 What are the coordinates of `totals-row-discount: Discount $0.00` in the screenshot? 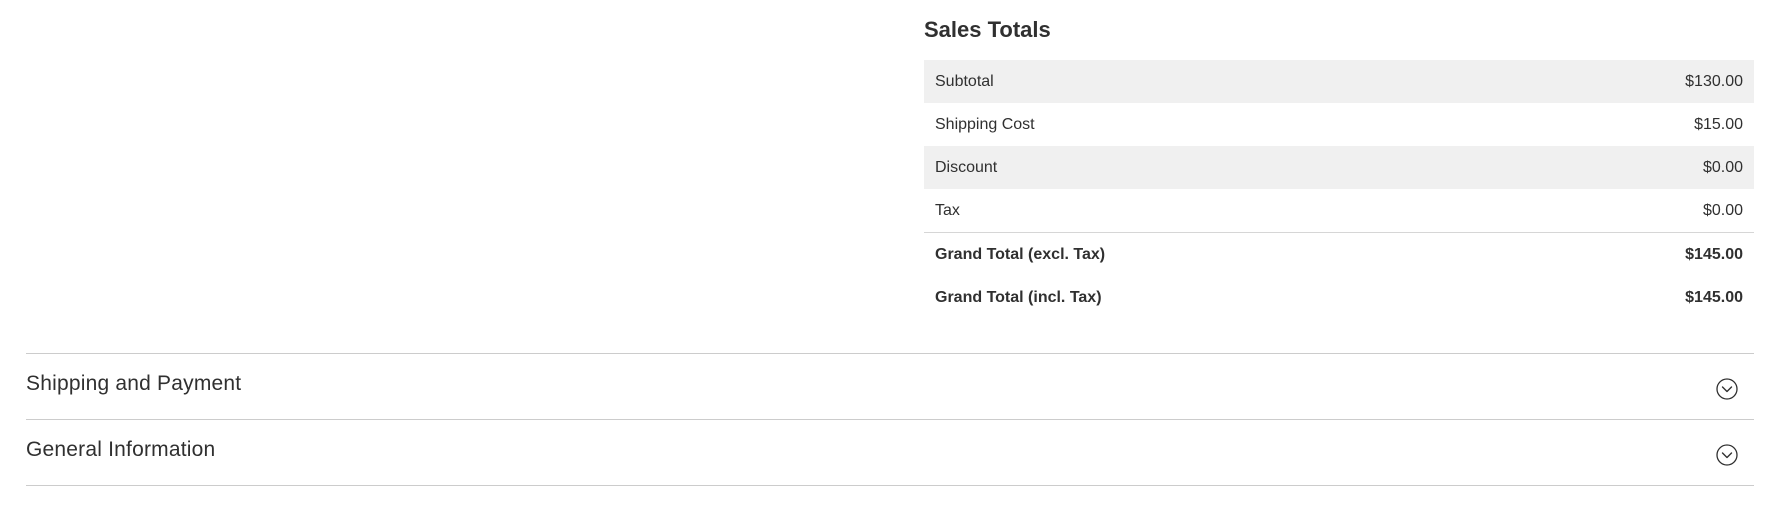 It's located at (1339, 167).